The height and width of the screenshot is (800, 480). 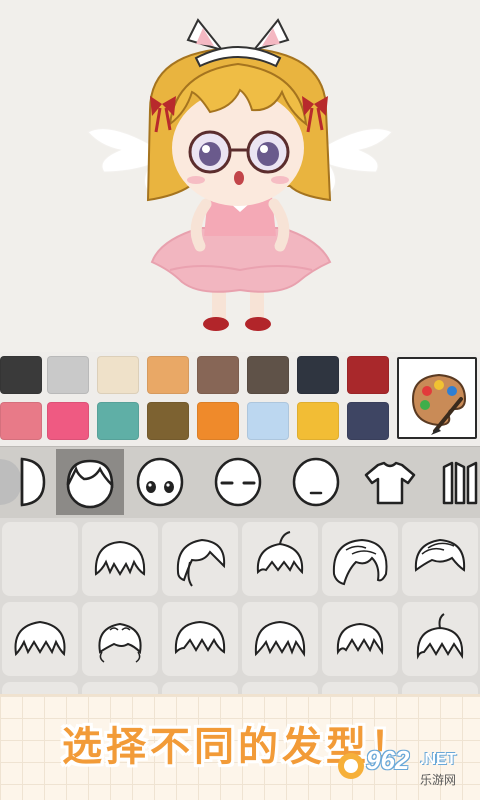 What do you see at coordinates (438, 759) in the screenshot?
I see `watermark-domain: .NET` at bounding box center [438, 759].